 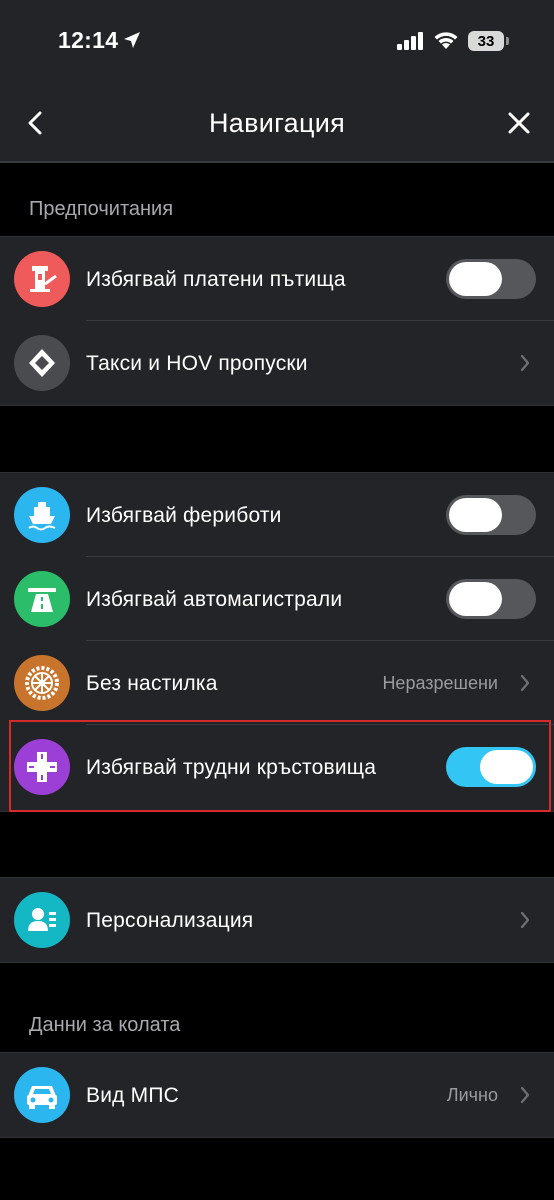 I want to click on row-label: Избягвай автомагистрали, so click(x=214, y=599).